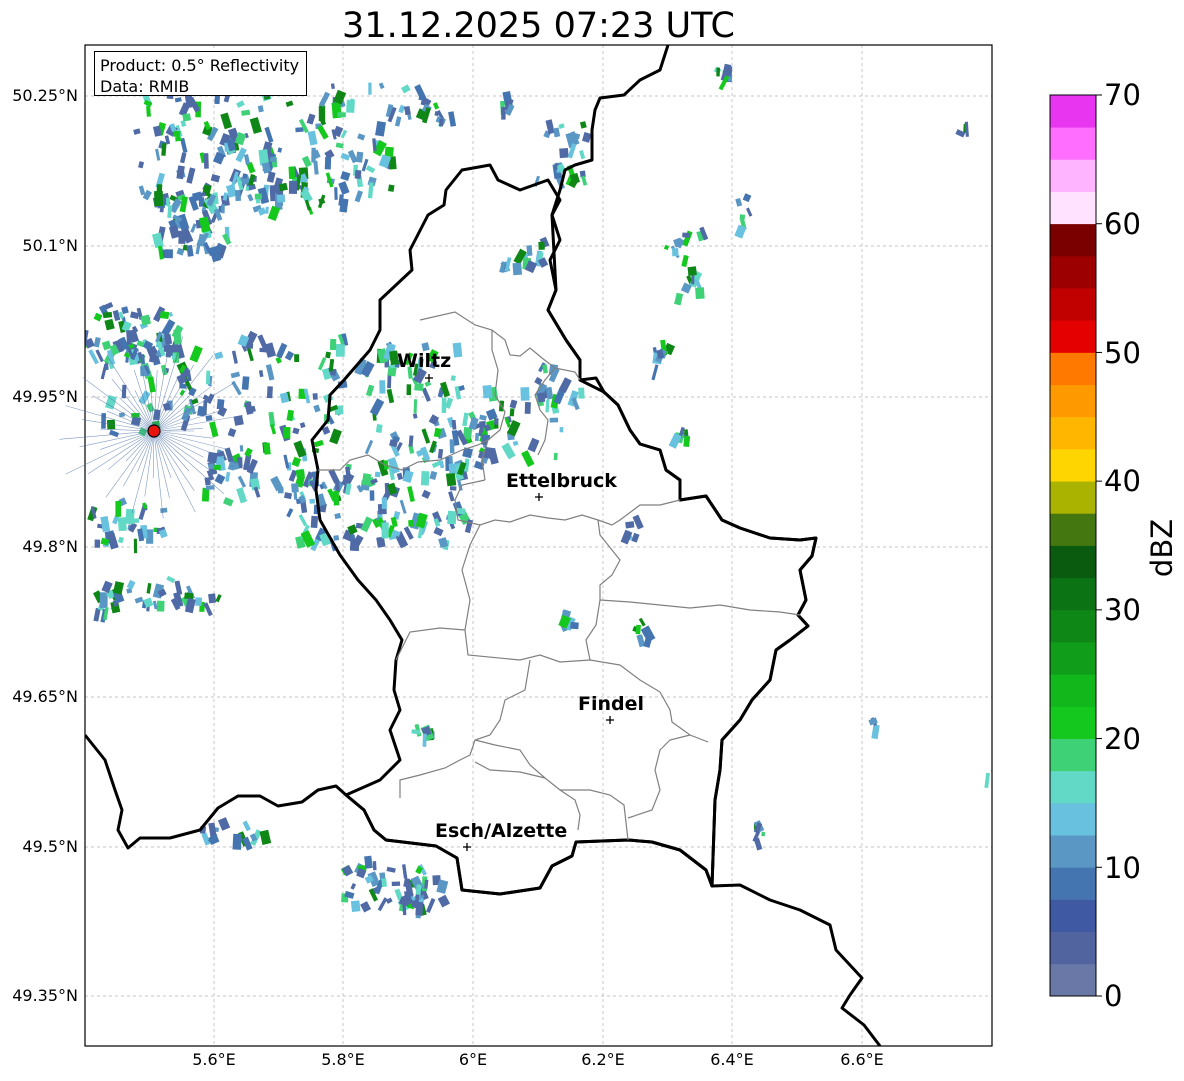 The image size is (1184, 1081). Describe the element at coordinates (862, 1059) in the screenshot. I see `lon-tick-label: 6.6°E` at that location.